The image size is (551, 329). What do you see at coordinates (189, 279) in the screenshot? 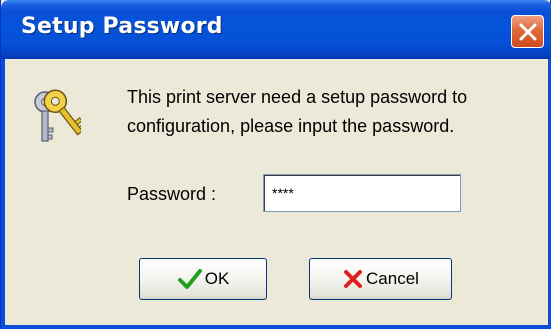
I see `checkmark-icon` at bounding box center [189, 279].